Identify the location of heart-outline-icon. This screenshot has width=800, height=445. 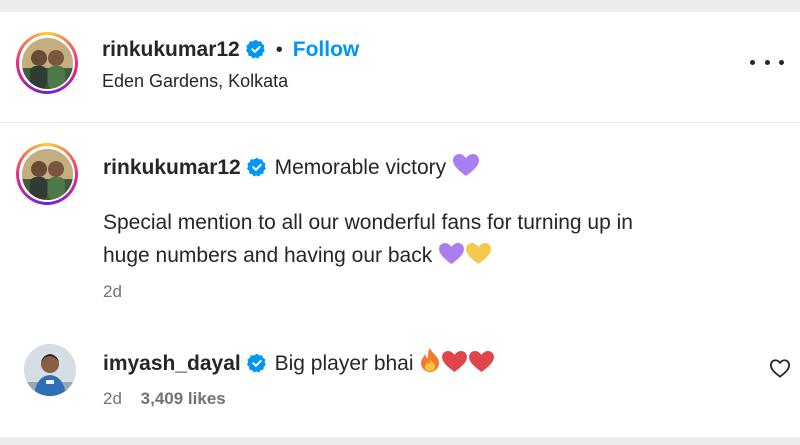
(780, 368).